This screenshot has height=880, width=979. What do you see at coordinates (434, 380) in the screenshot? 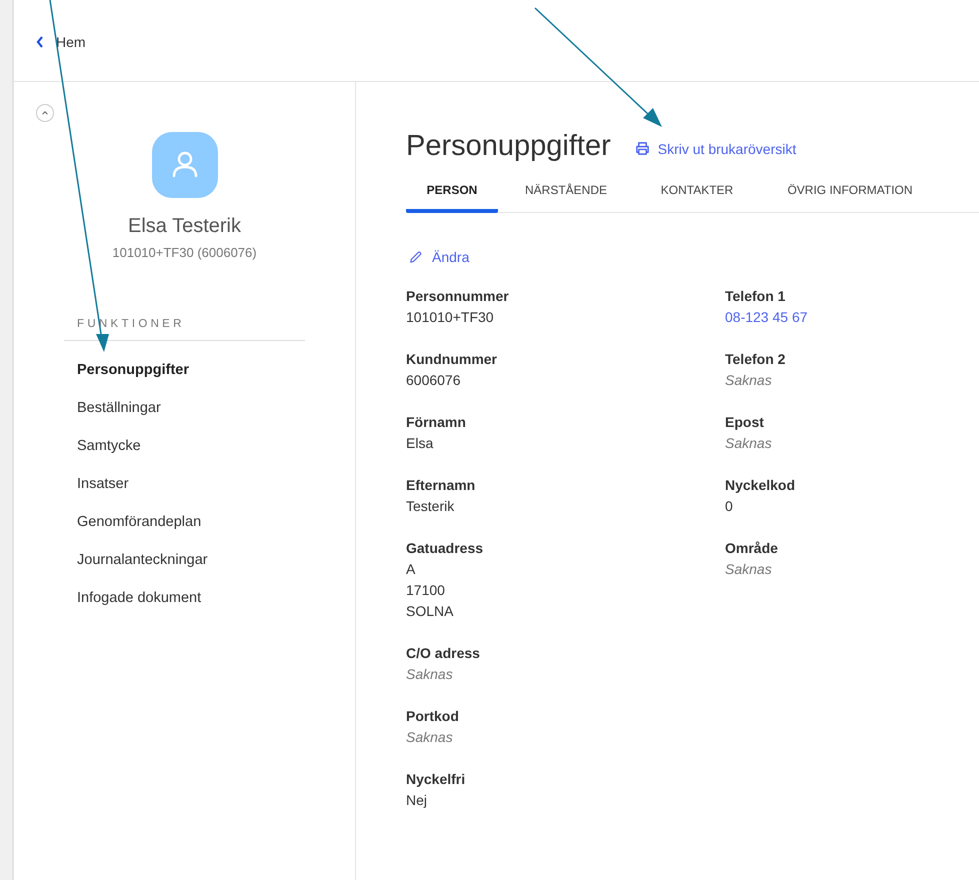
I see `field-value: 6006076` at bounding box center [434, 380].